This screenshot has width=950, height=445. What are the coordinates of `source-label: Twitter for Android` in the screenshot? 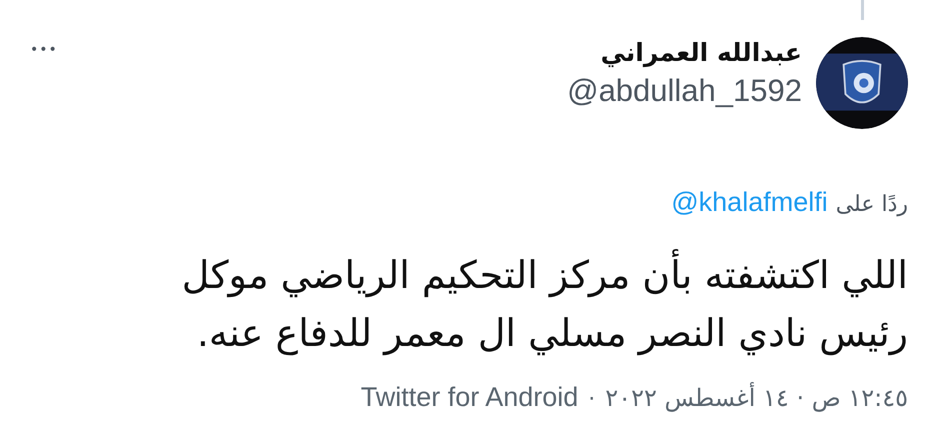 It's located at (469, 397).